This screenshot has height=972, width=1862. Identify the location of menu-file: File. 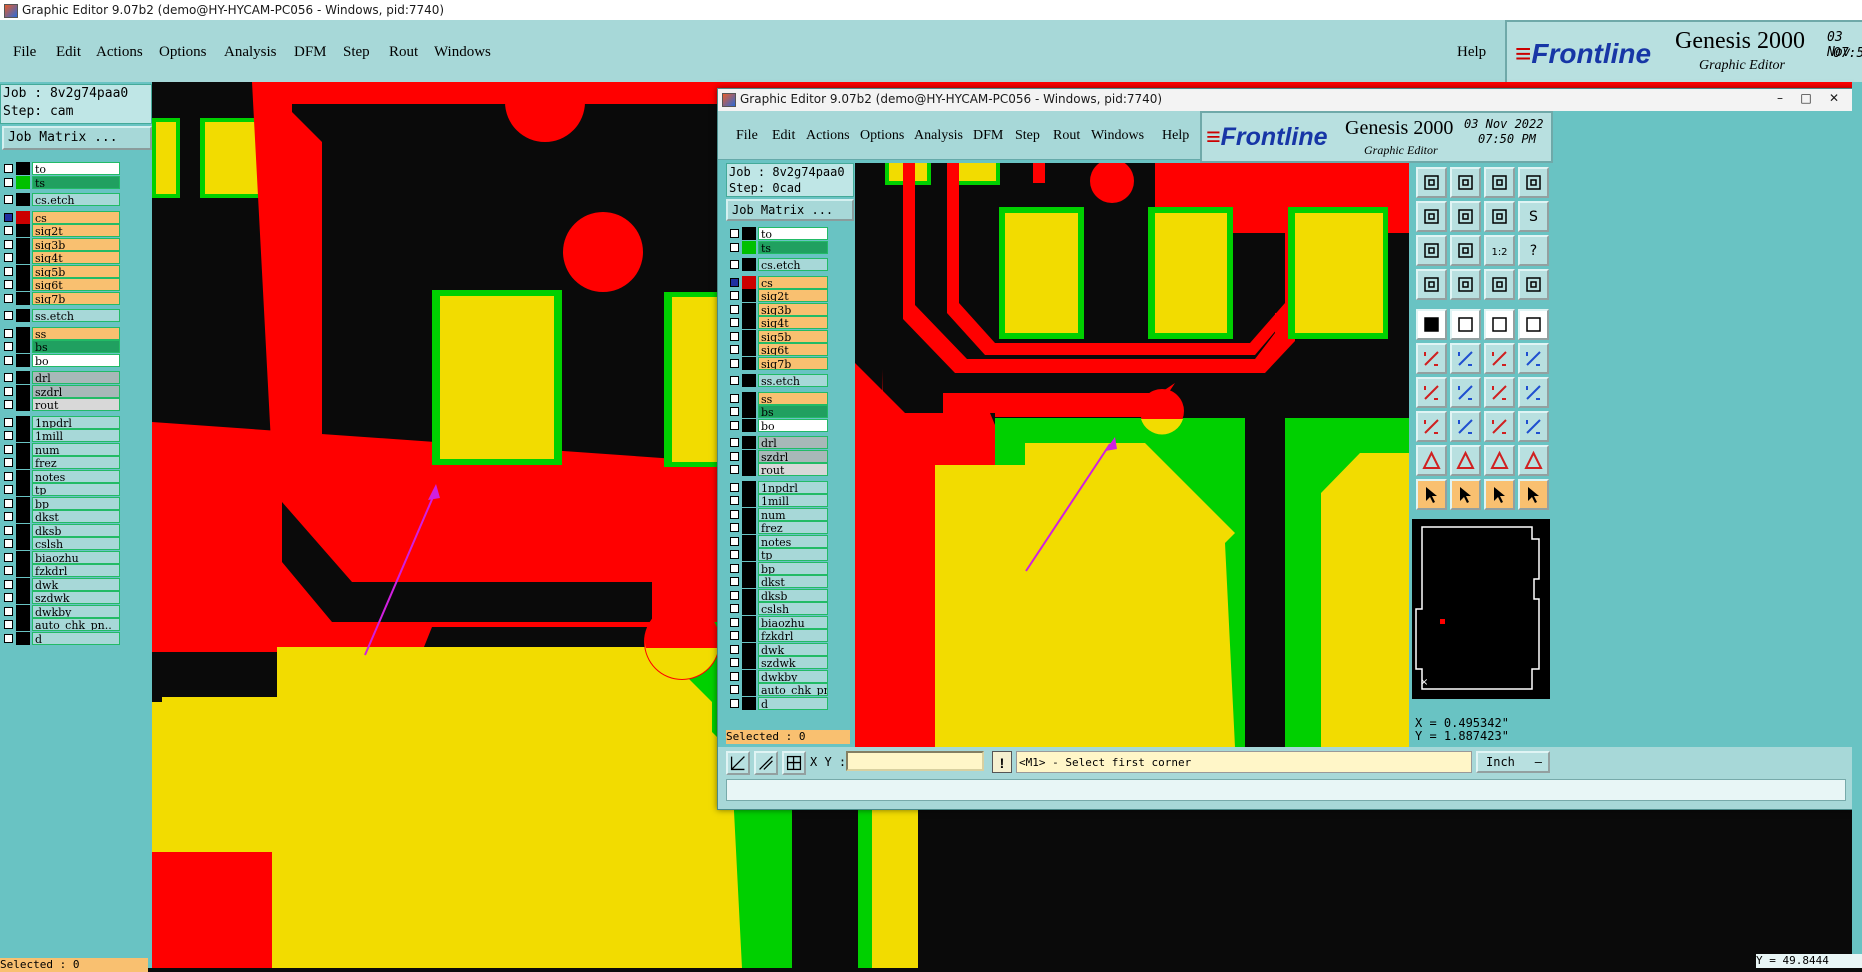
(24, 52).